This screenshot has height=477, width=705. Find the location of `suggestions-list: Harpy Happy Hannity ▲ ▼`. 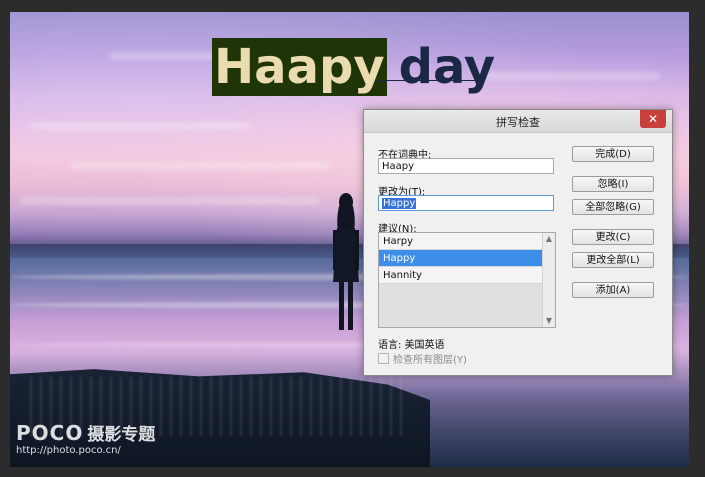

suggestions-list: Harpy Happy Hannity ▲ ▼ is located at coordinates (467, 280).